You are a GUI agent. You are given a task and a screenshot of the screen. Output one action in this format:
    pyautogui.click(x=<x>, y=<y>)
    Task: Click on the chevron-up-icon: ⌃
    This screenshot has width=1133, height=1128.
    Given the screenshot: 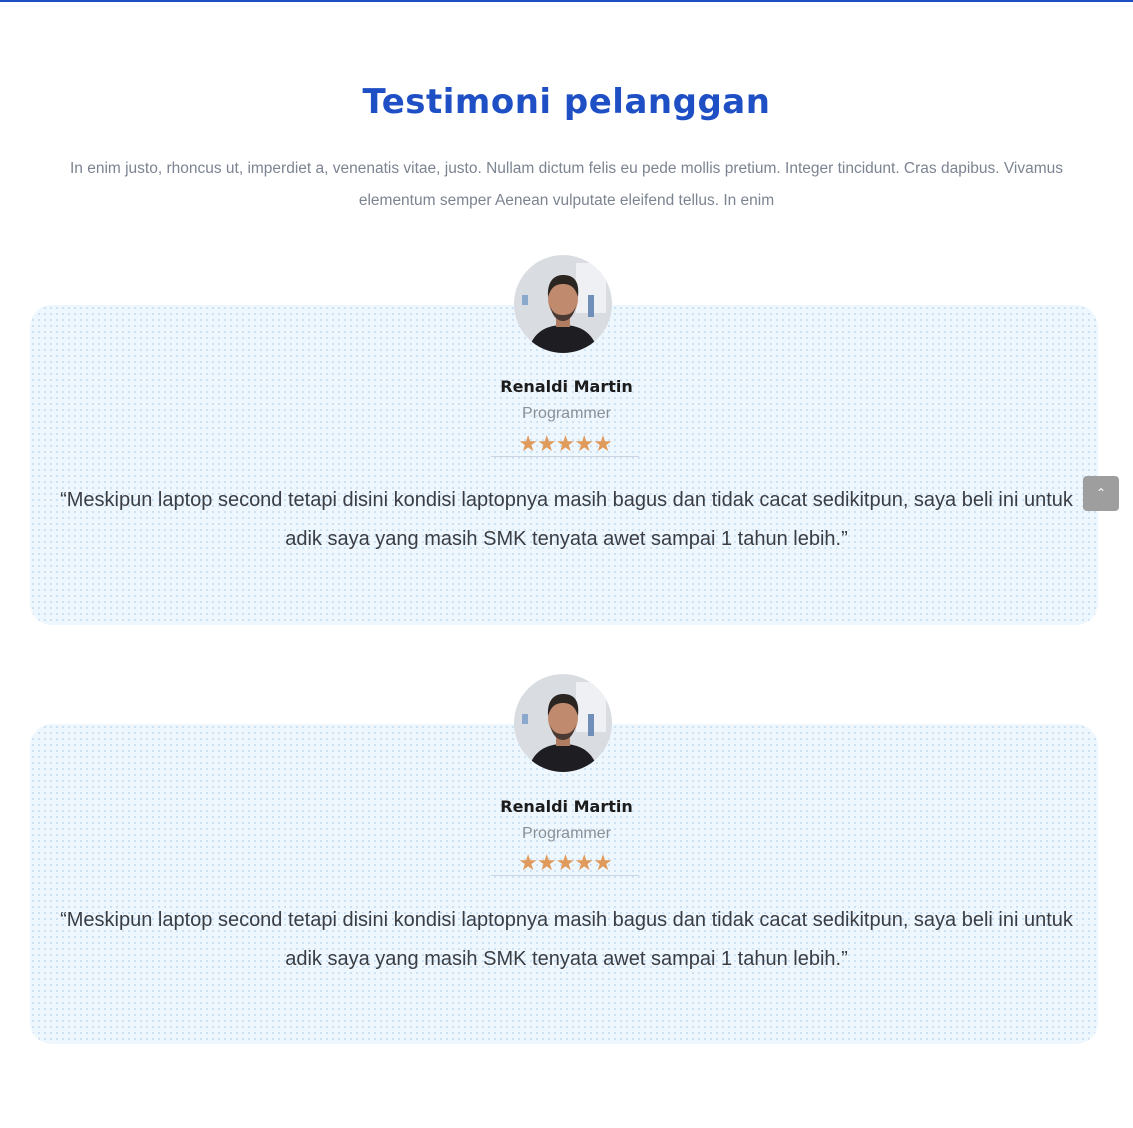 What is the action you would take?
    pyautogui.click(x=1101, y=493)
    